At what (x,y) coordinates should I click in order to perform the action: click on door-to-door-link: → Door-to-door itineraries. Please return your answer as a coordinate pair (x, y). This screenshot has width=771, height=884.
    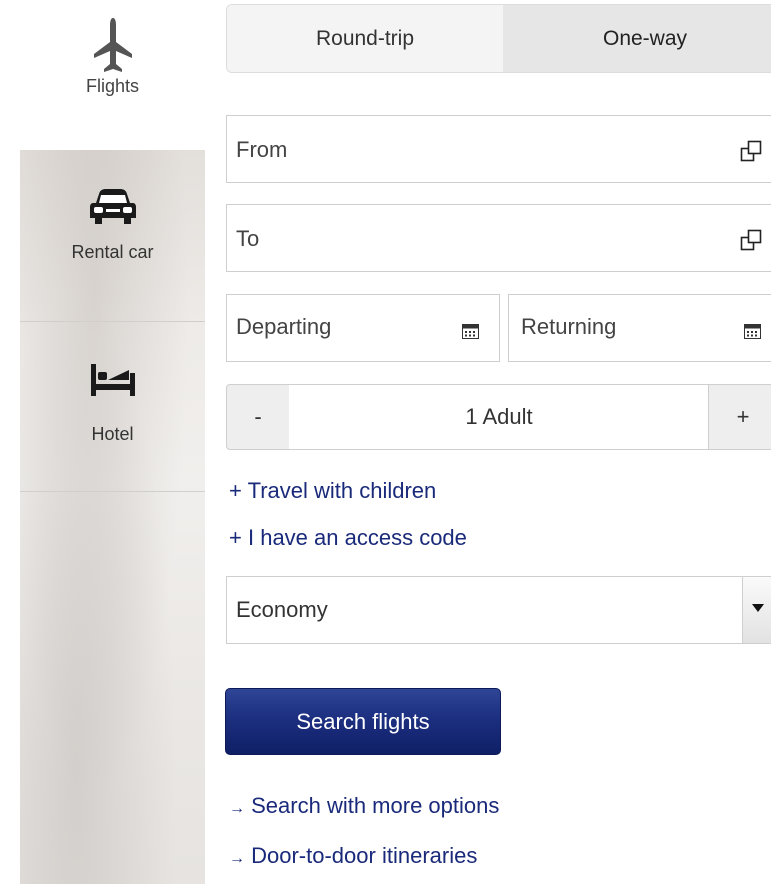
    Looking at the image, I should click on (353, 856).